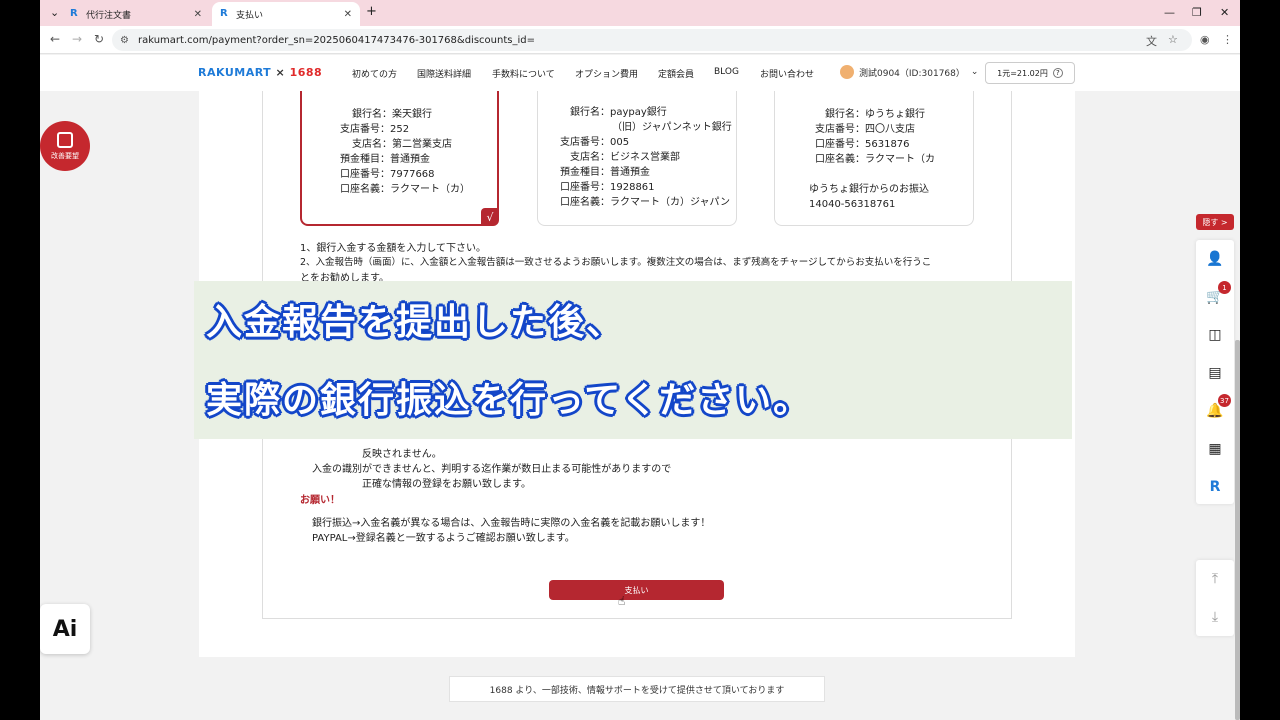 The width and height of the screenshot is (1280, 720). I want to click on tab-title: 代行注文書, so click(109, 15).